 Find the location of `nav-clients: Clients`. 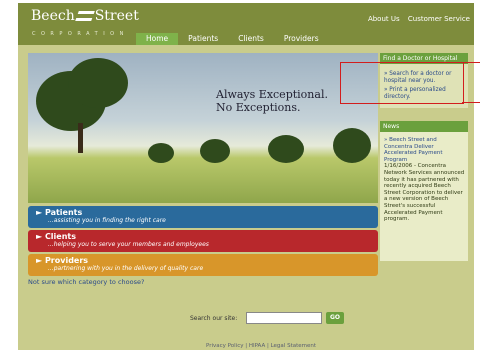

nav-clients: Clients is located at coordinates (251, 39).